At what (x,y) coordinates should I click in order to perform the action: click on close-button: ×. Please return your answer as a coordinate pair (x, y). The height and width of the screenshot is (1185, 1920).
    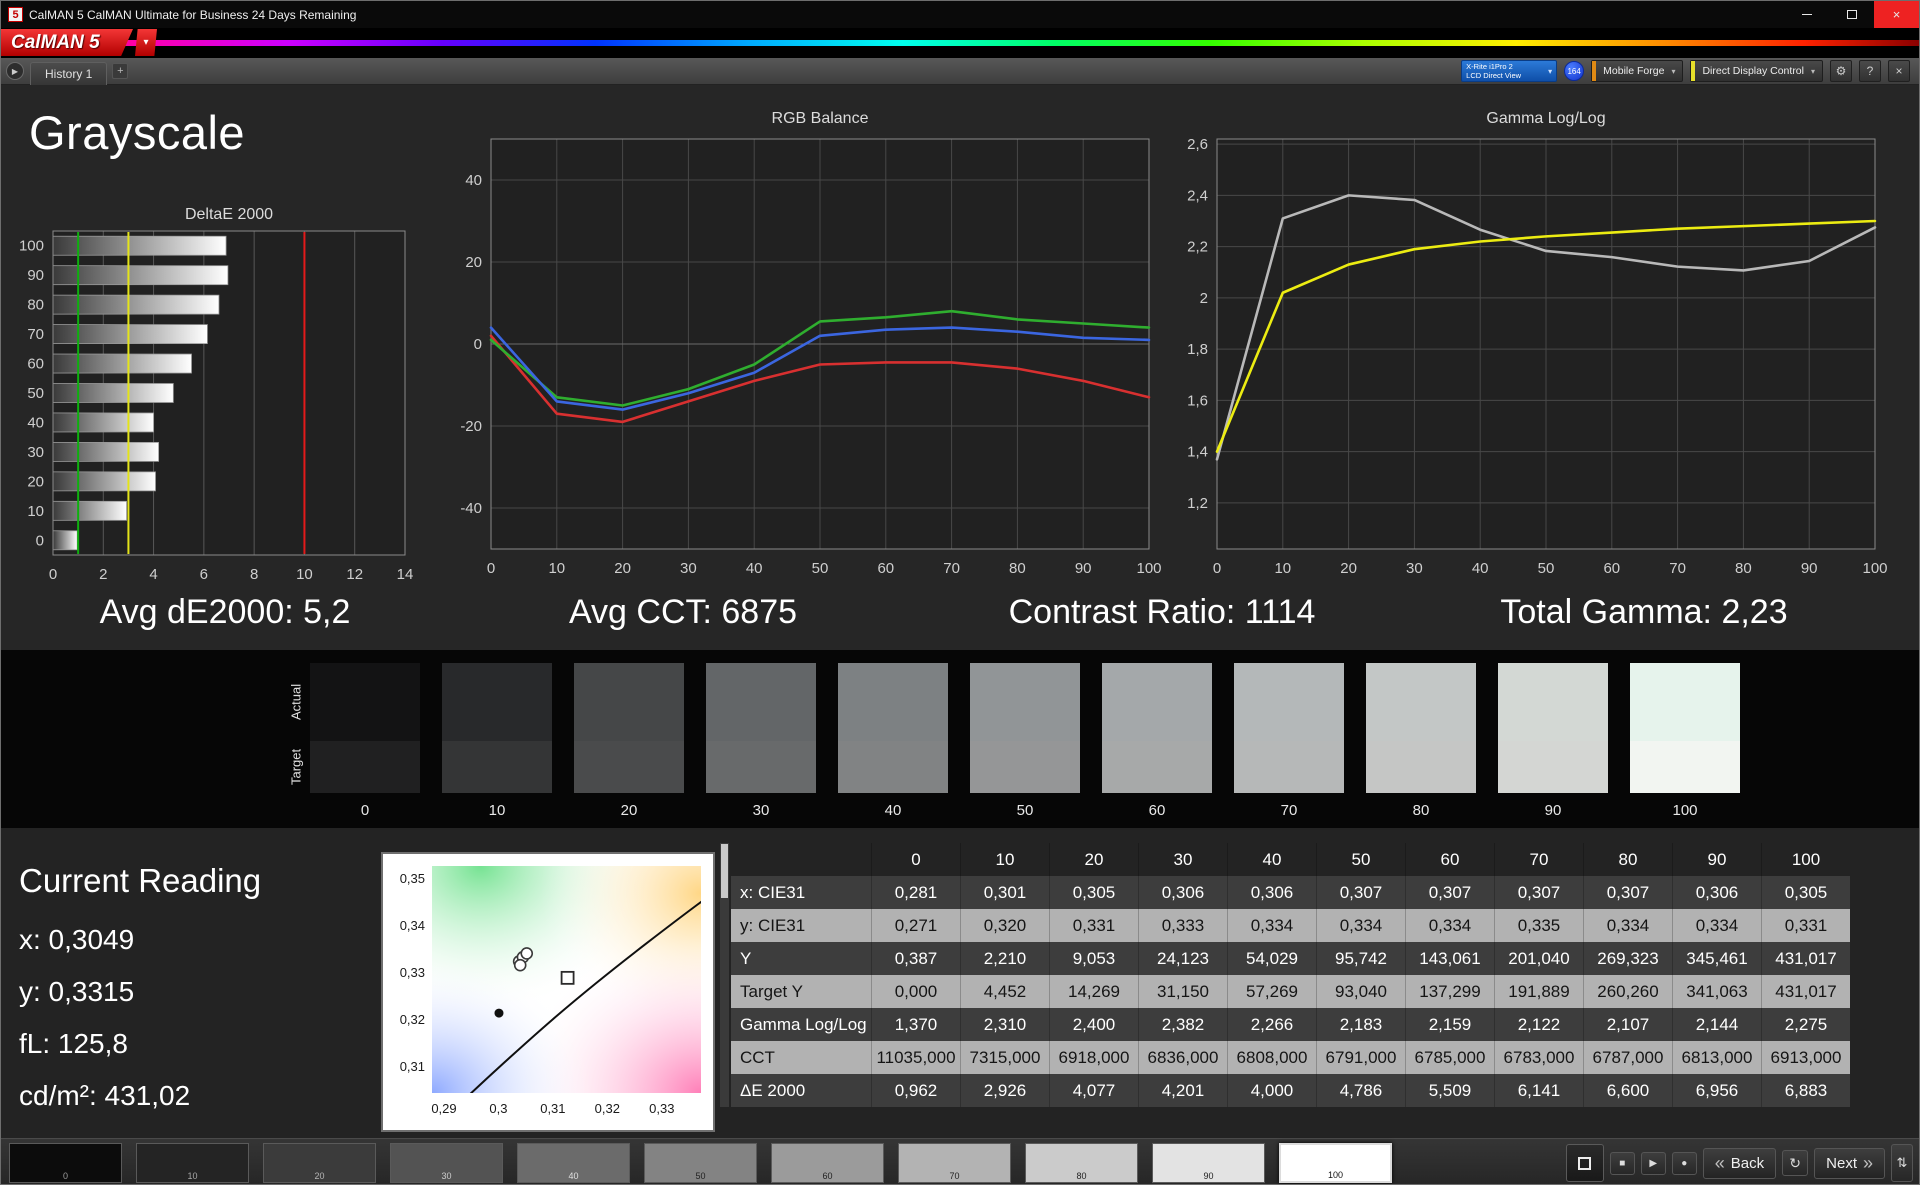
    Looking at the image, I should click on (1896, 14).